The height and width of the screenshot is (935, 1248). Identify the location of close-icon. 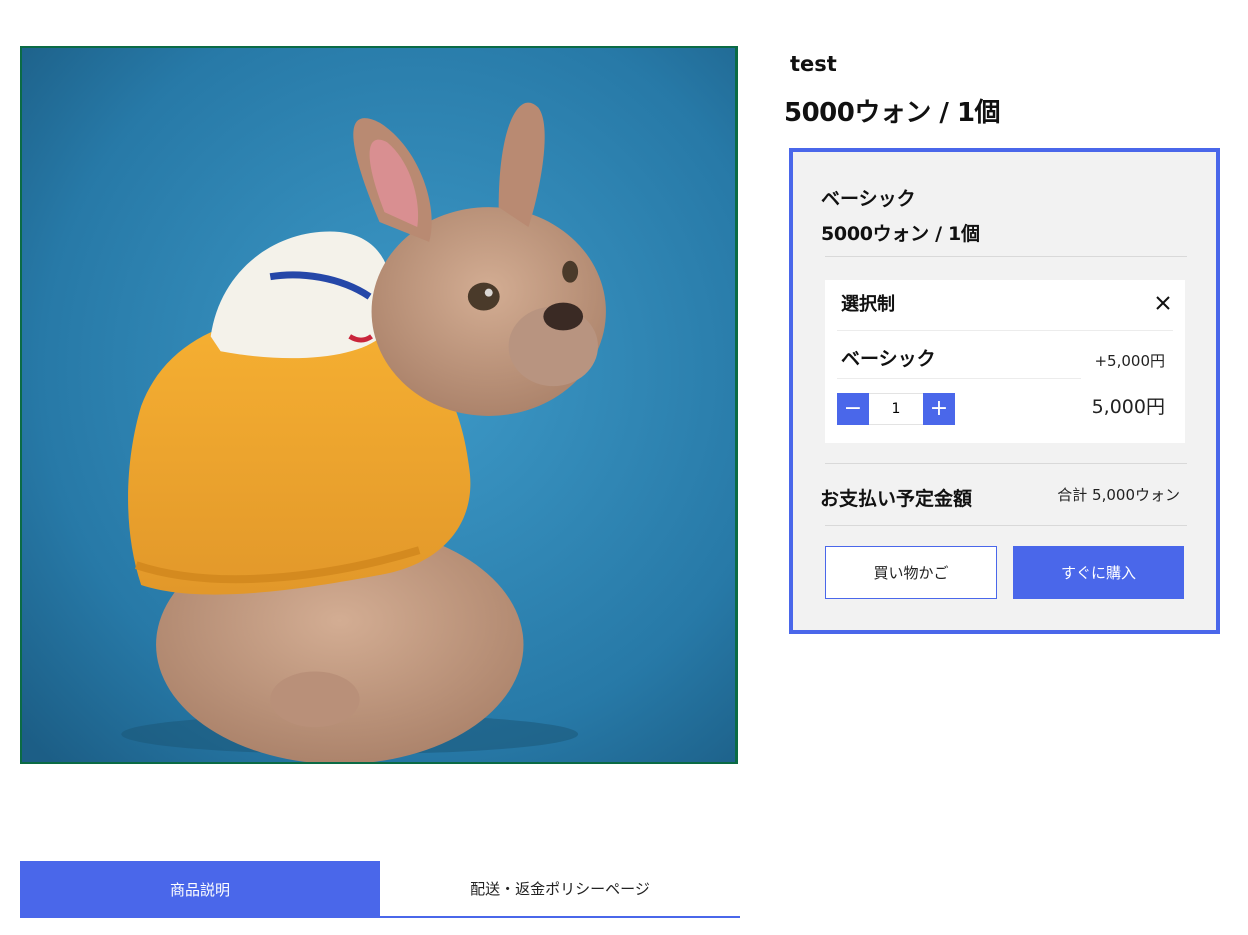
(1163, 302).